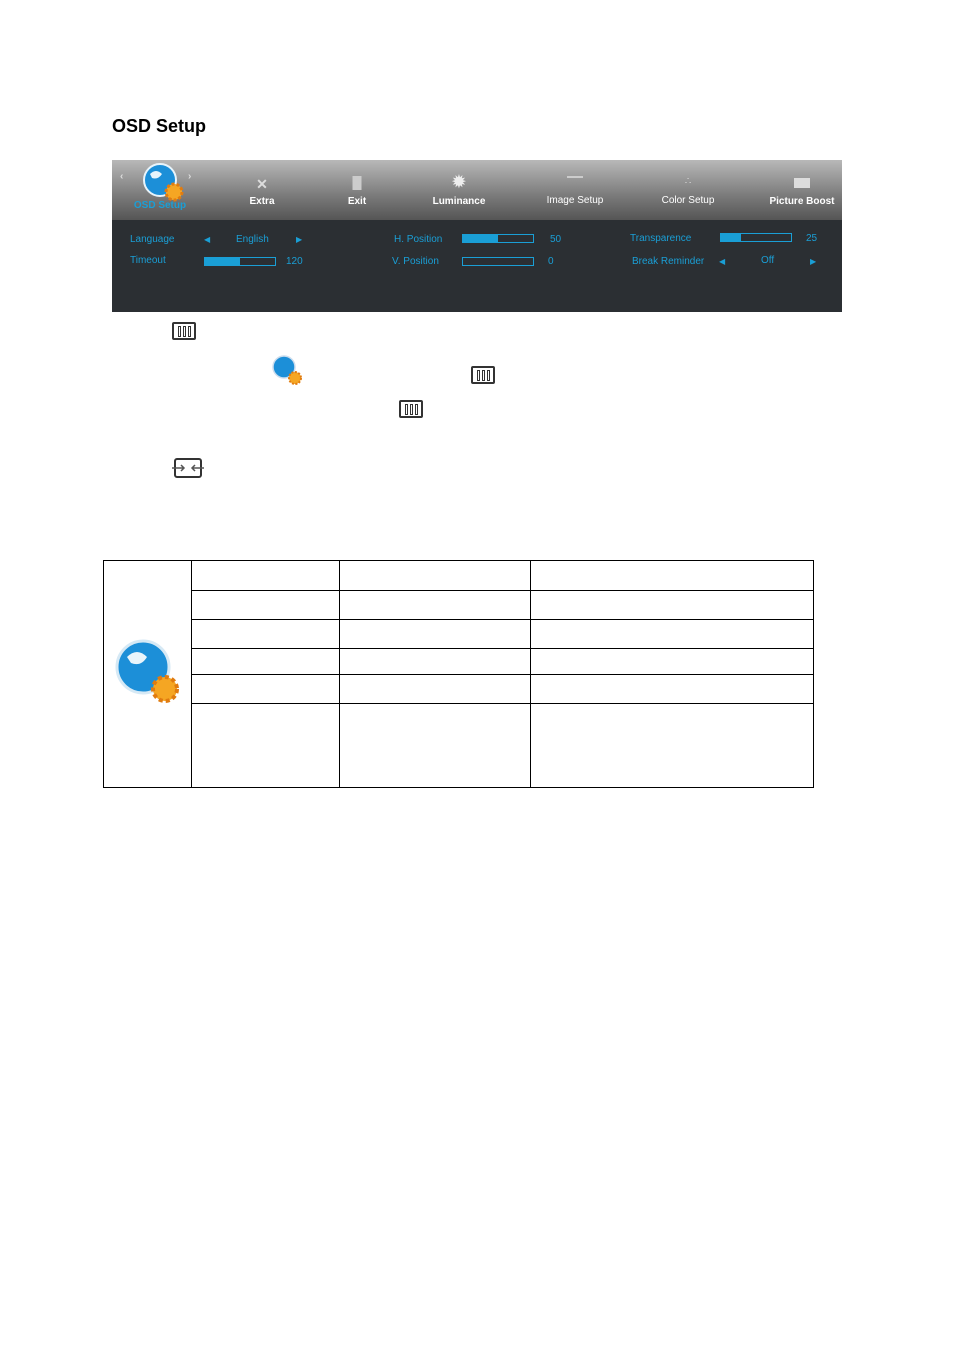 This screenshot has height=1350, width=954. Describe the element at coordinates (240, 261) in the screenshot. I see `timeout-slider` at that location.